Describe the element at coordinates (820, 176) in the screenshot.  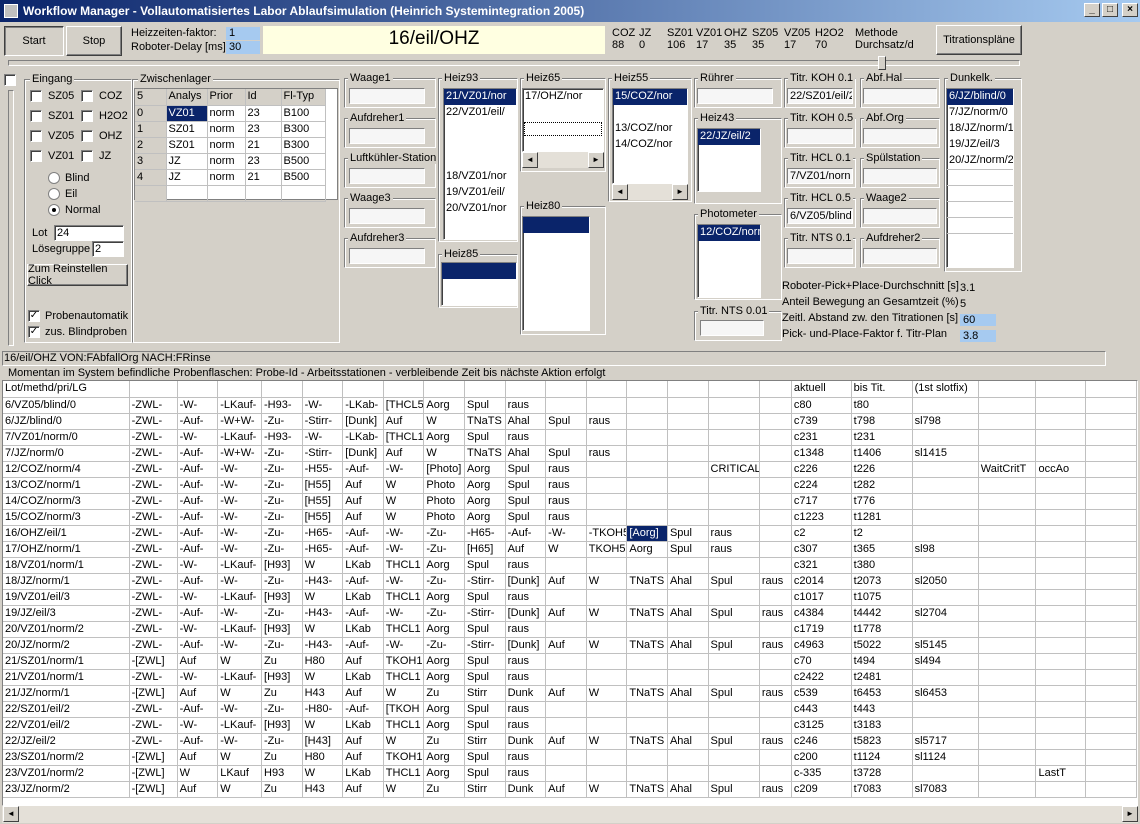
I see `titr-hcl-01-slot: 7/VZ01/norn` at that location.